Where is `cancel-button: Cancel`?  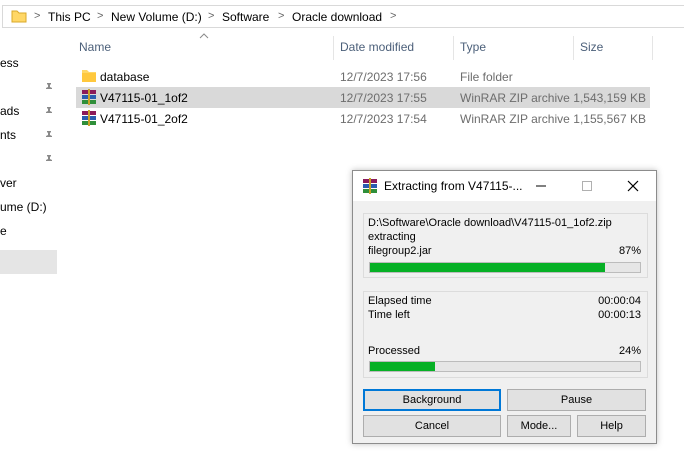 cancel-button: Cancel is located at coordinates (432, 426).